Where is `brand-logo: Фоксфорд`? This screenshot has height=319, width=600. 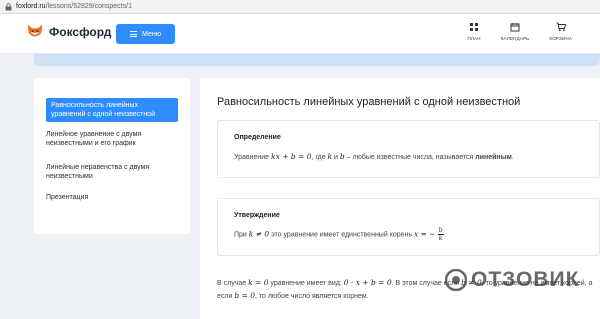
brand-logo: Фоксфорд is located at coordinates (68, 32).